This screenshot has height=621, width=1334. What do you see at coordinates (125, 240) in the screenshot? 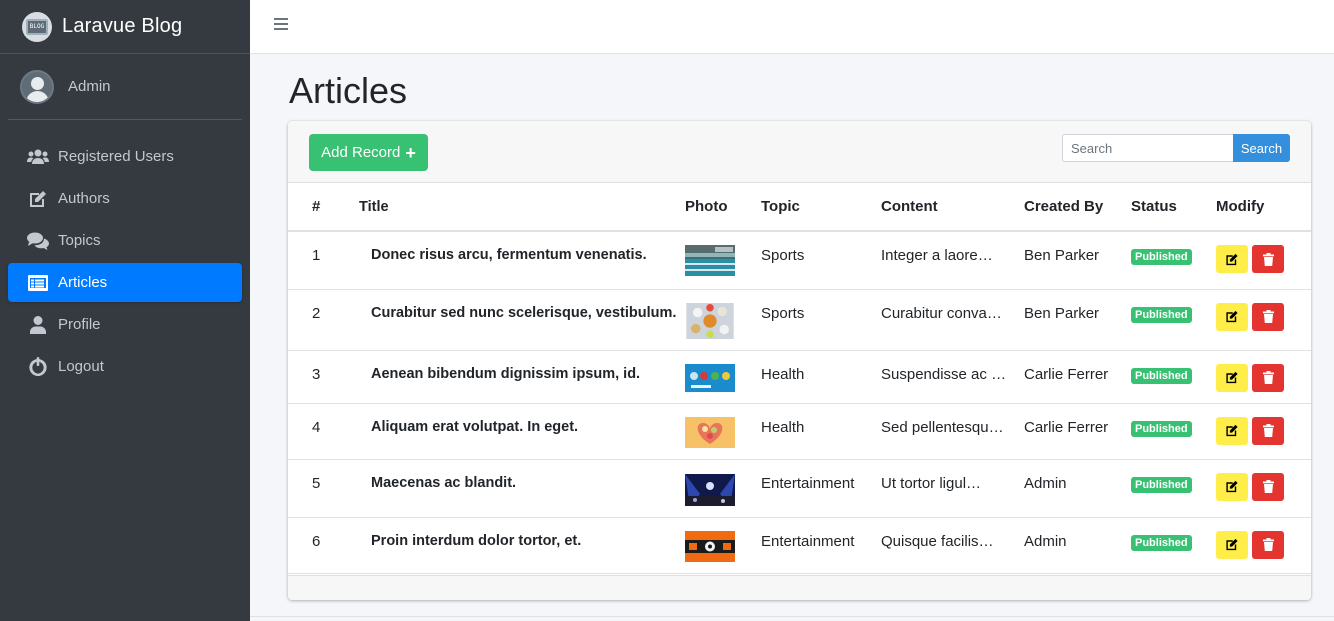
I see `sidebar-item-topics: Topics` at bounding box center [125, 240].